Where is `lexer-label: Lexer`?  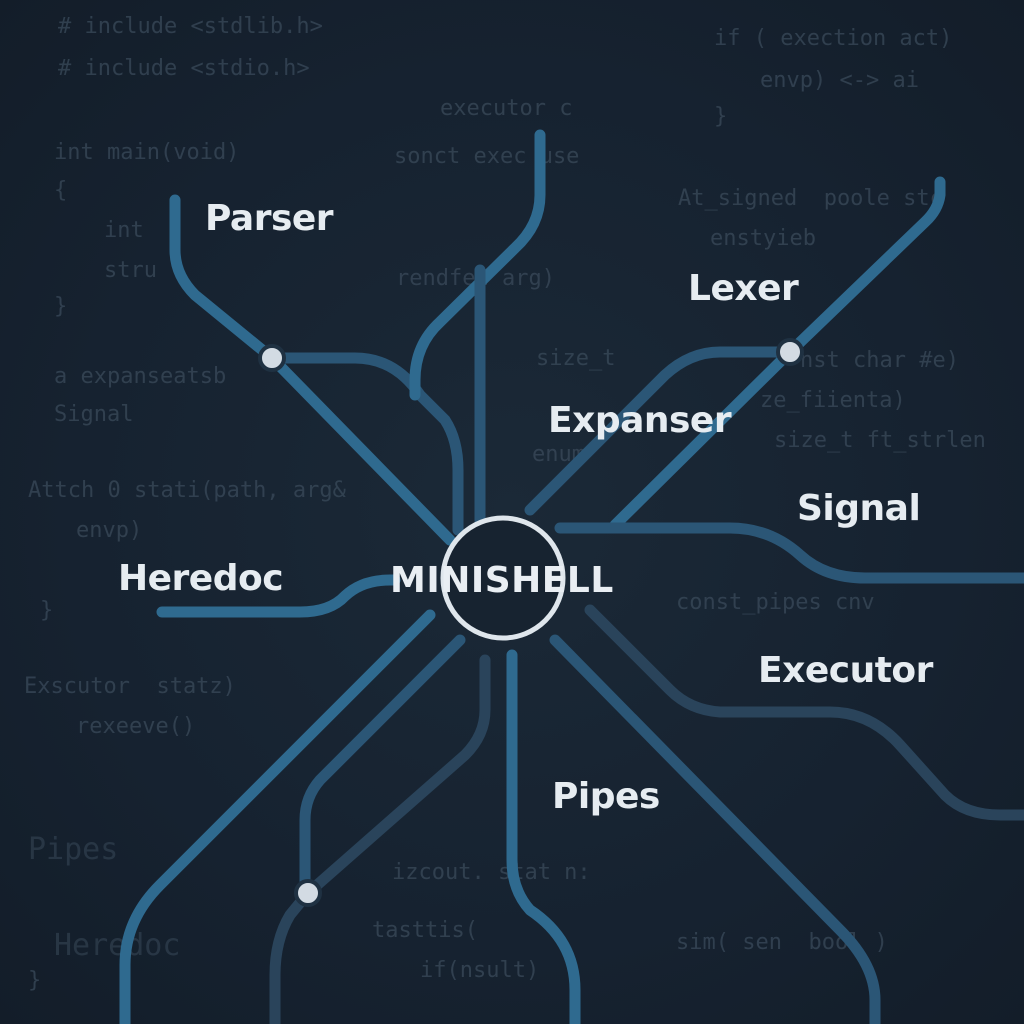
lexer-label: Lexer is located at coordinates (743, 288).